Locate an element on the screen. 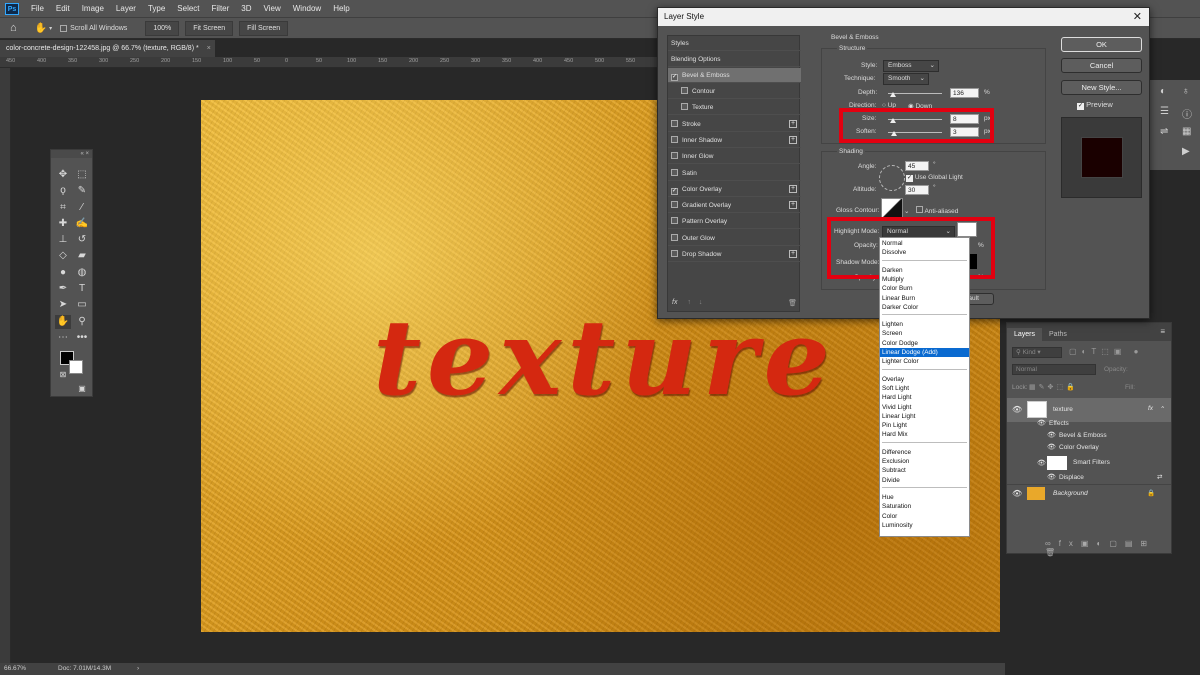 The image size is (1200, 675). hand-tool-icon: ✋ is located at coordinates (41, 28).